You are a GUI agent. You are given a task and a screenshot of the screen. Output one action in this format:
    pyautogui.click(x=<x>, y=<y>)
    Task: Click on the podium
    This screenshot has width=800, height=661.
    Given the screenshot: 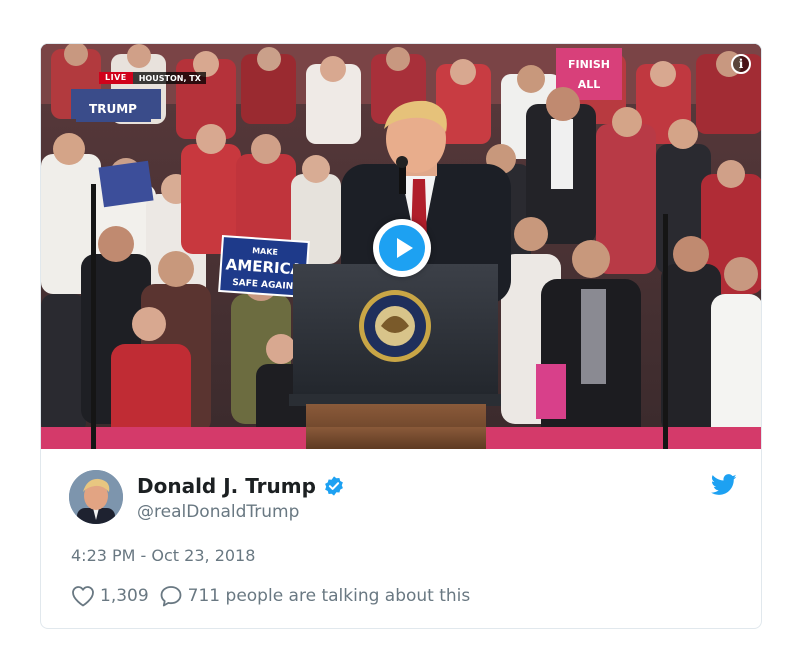 What is the action you would take?
    pyautogui.click(x=395, y=356)
    